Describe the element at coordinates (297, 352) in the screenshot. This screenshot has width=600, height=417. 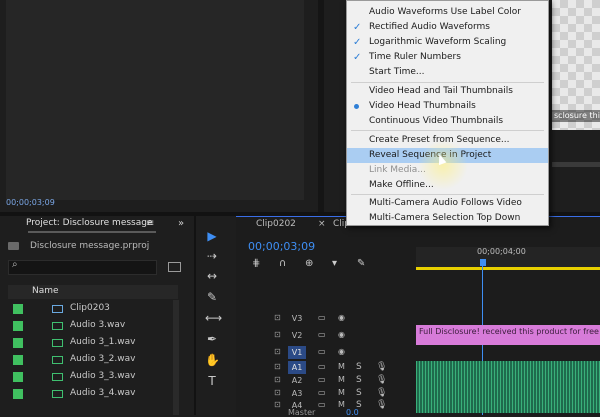
I see `track-name: V1` at that location.